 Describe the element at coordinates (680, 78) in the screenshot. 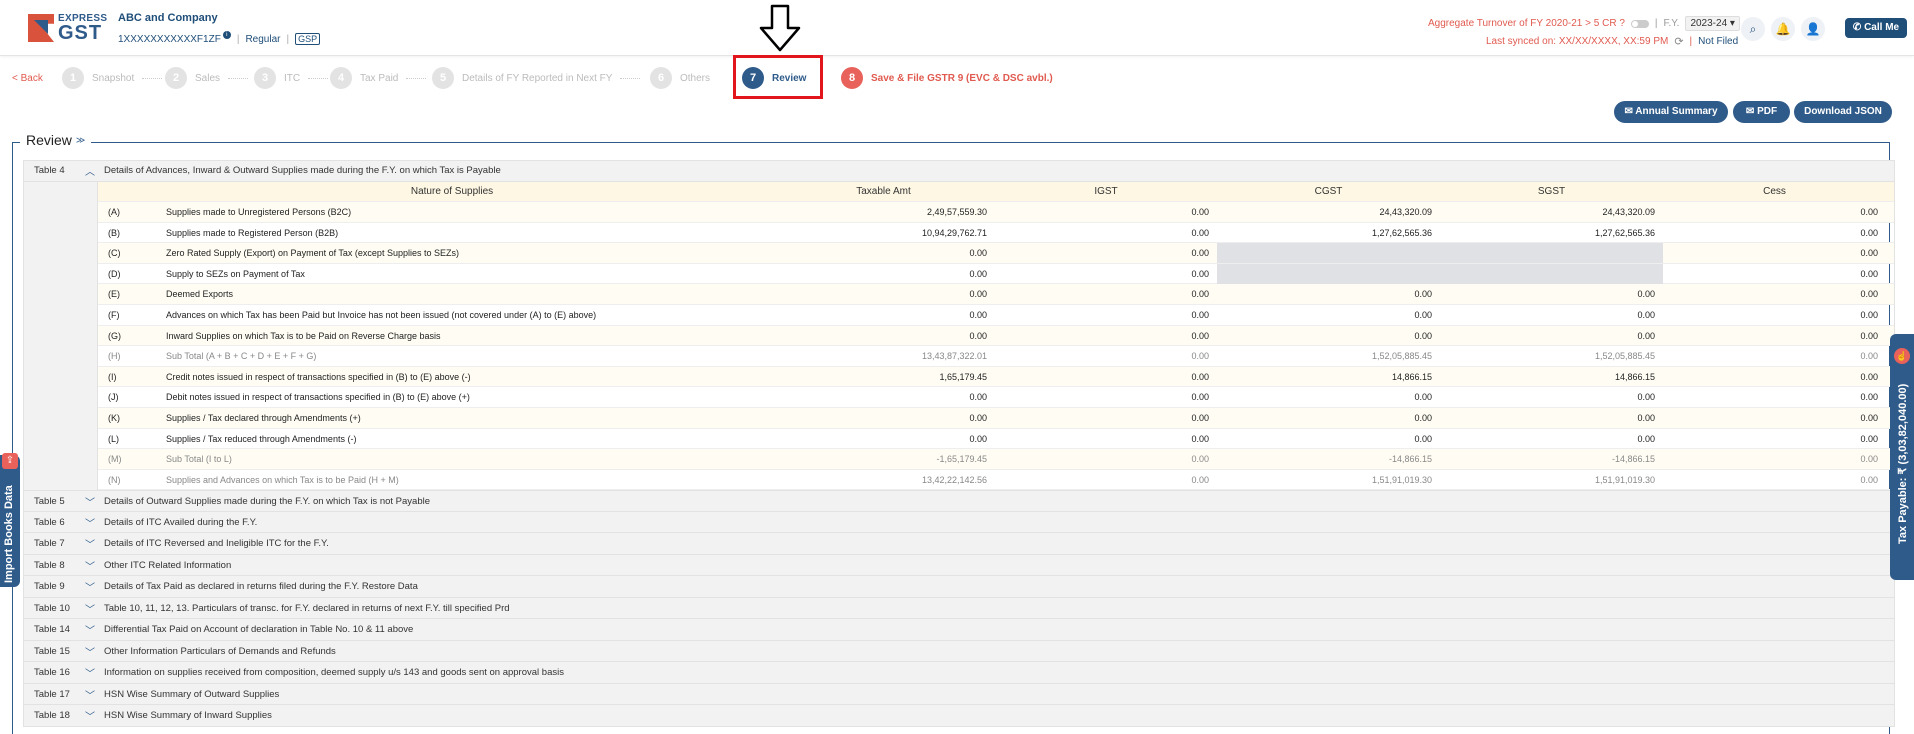

I see `step-others: 6 Others` at that location.